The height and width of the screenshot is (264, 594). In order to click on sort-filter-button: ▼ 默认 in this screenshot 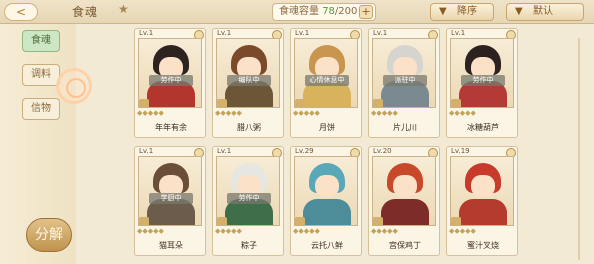, I will do `click(545, 12)`.